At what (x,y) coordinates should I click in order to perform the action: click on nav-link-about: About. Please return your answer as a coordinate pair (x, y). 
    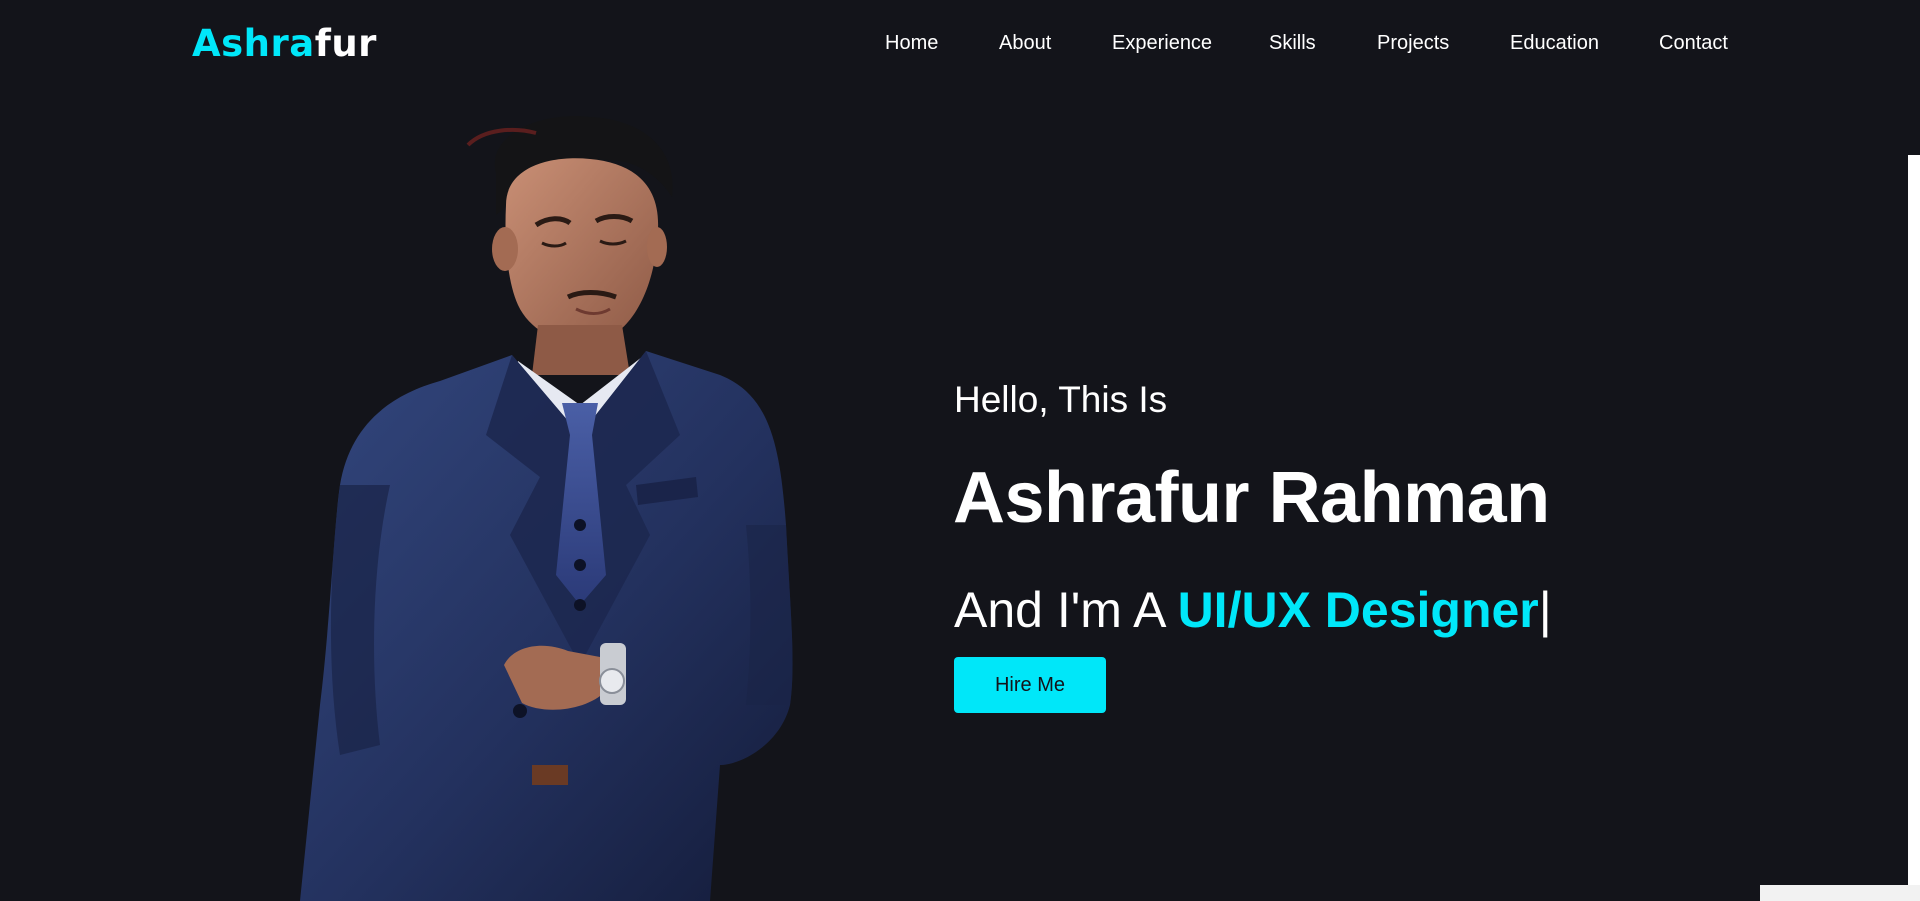
    Looking at the image, I should click on (1025, 43).